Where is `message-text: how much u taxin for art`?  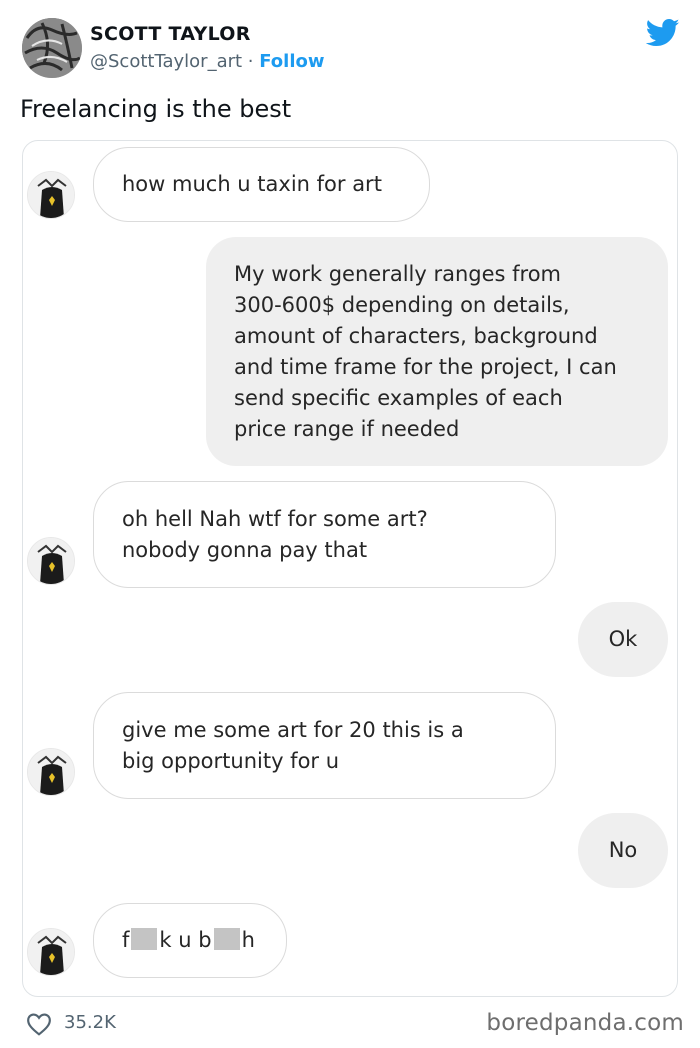
message-text: how much u taxin for art is located at coordinates (252, 184).